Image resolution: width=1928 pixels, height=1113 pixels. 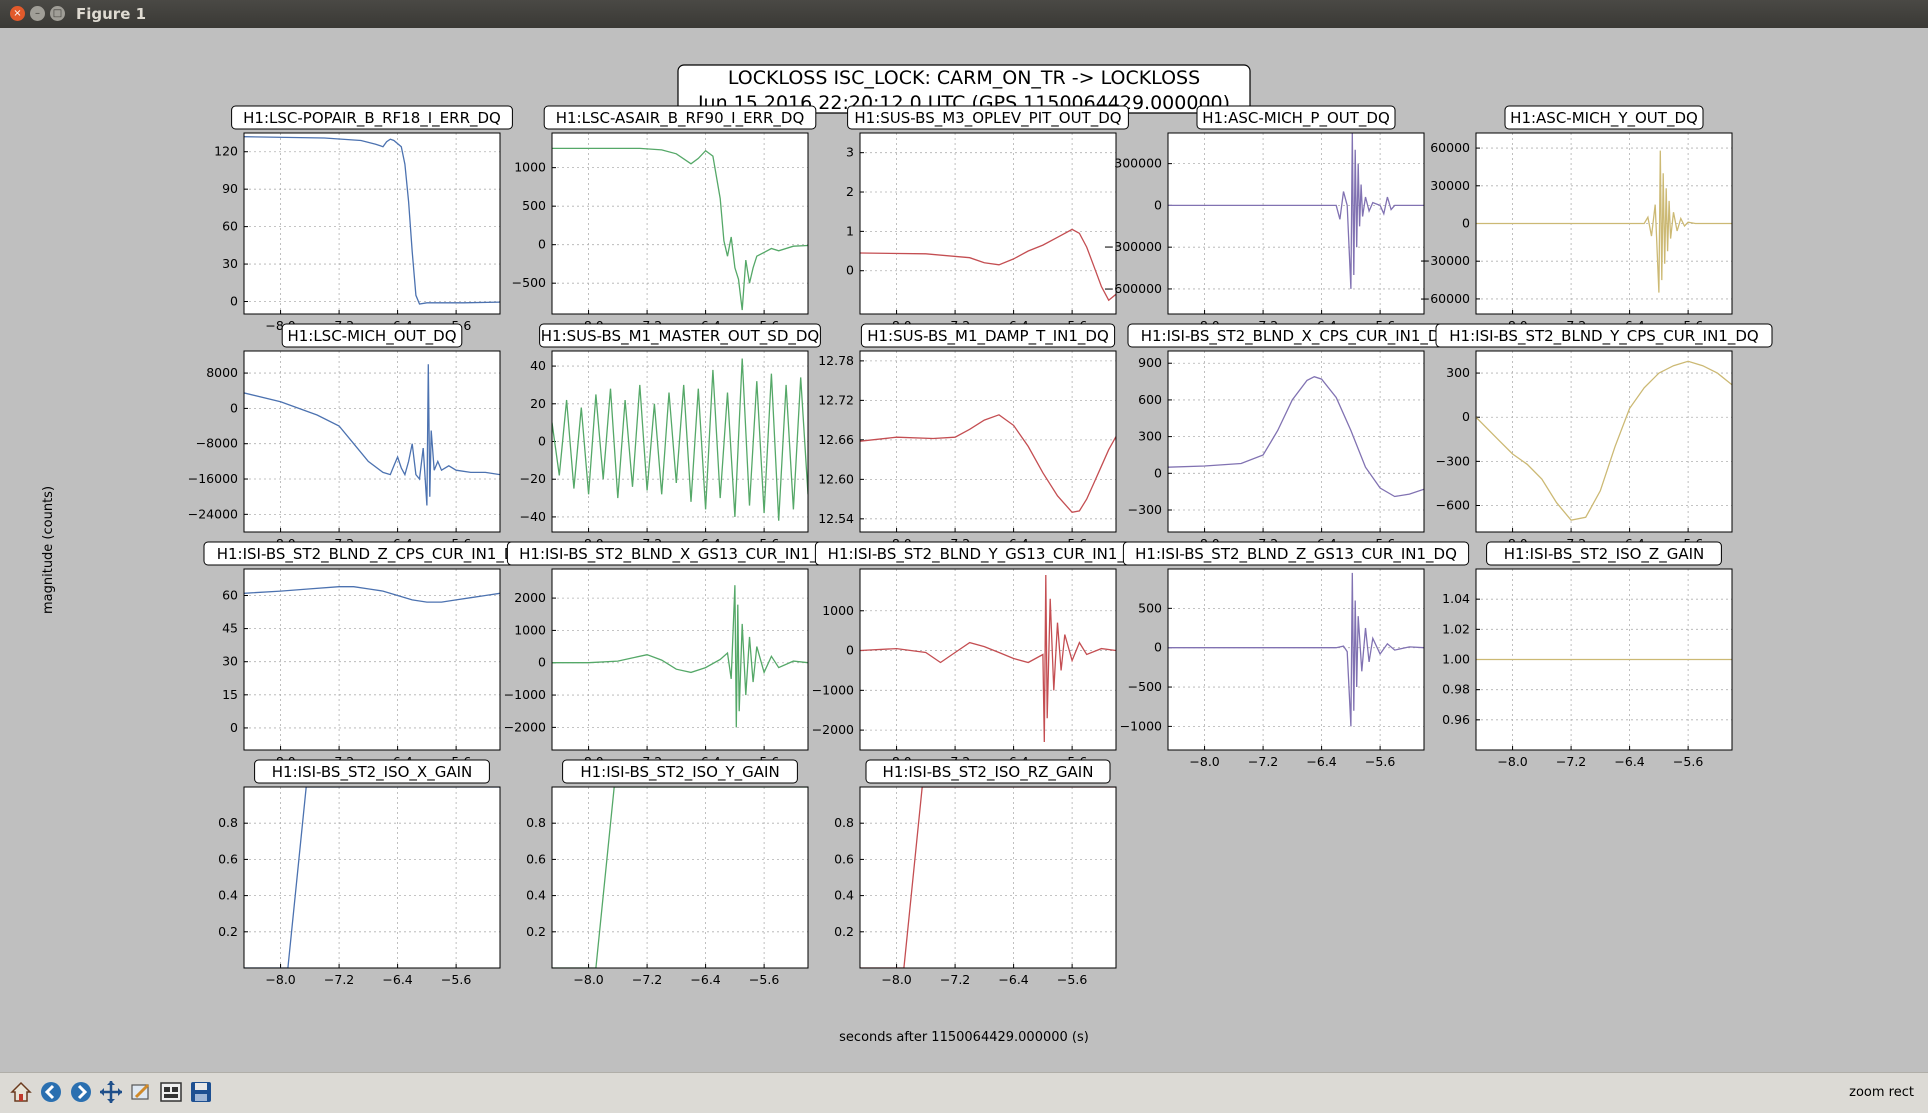 I want to click on y-tick-label: −40, so click(x=533, y=516).